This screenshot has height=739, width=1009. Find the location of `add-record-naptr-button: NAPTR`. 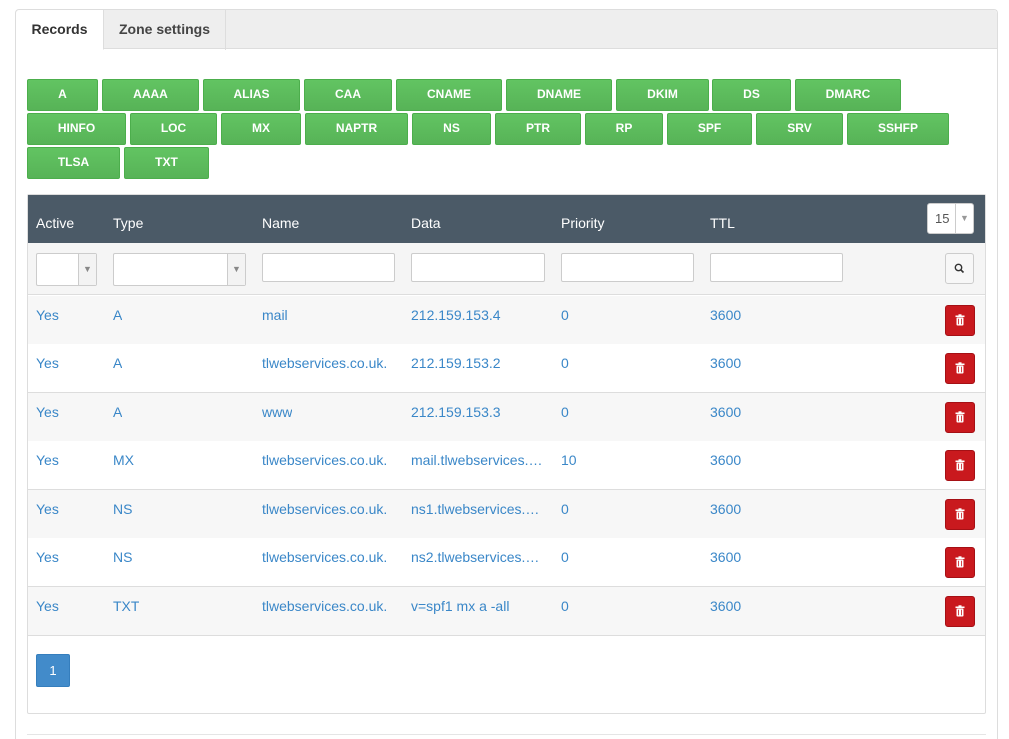

add-record-naptr-button: NAPTR is located at coordinates (356, 129).